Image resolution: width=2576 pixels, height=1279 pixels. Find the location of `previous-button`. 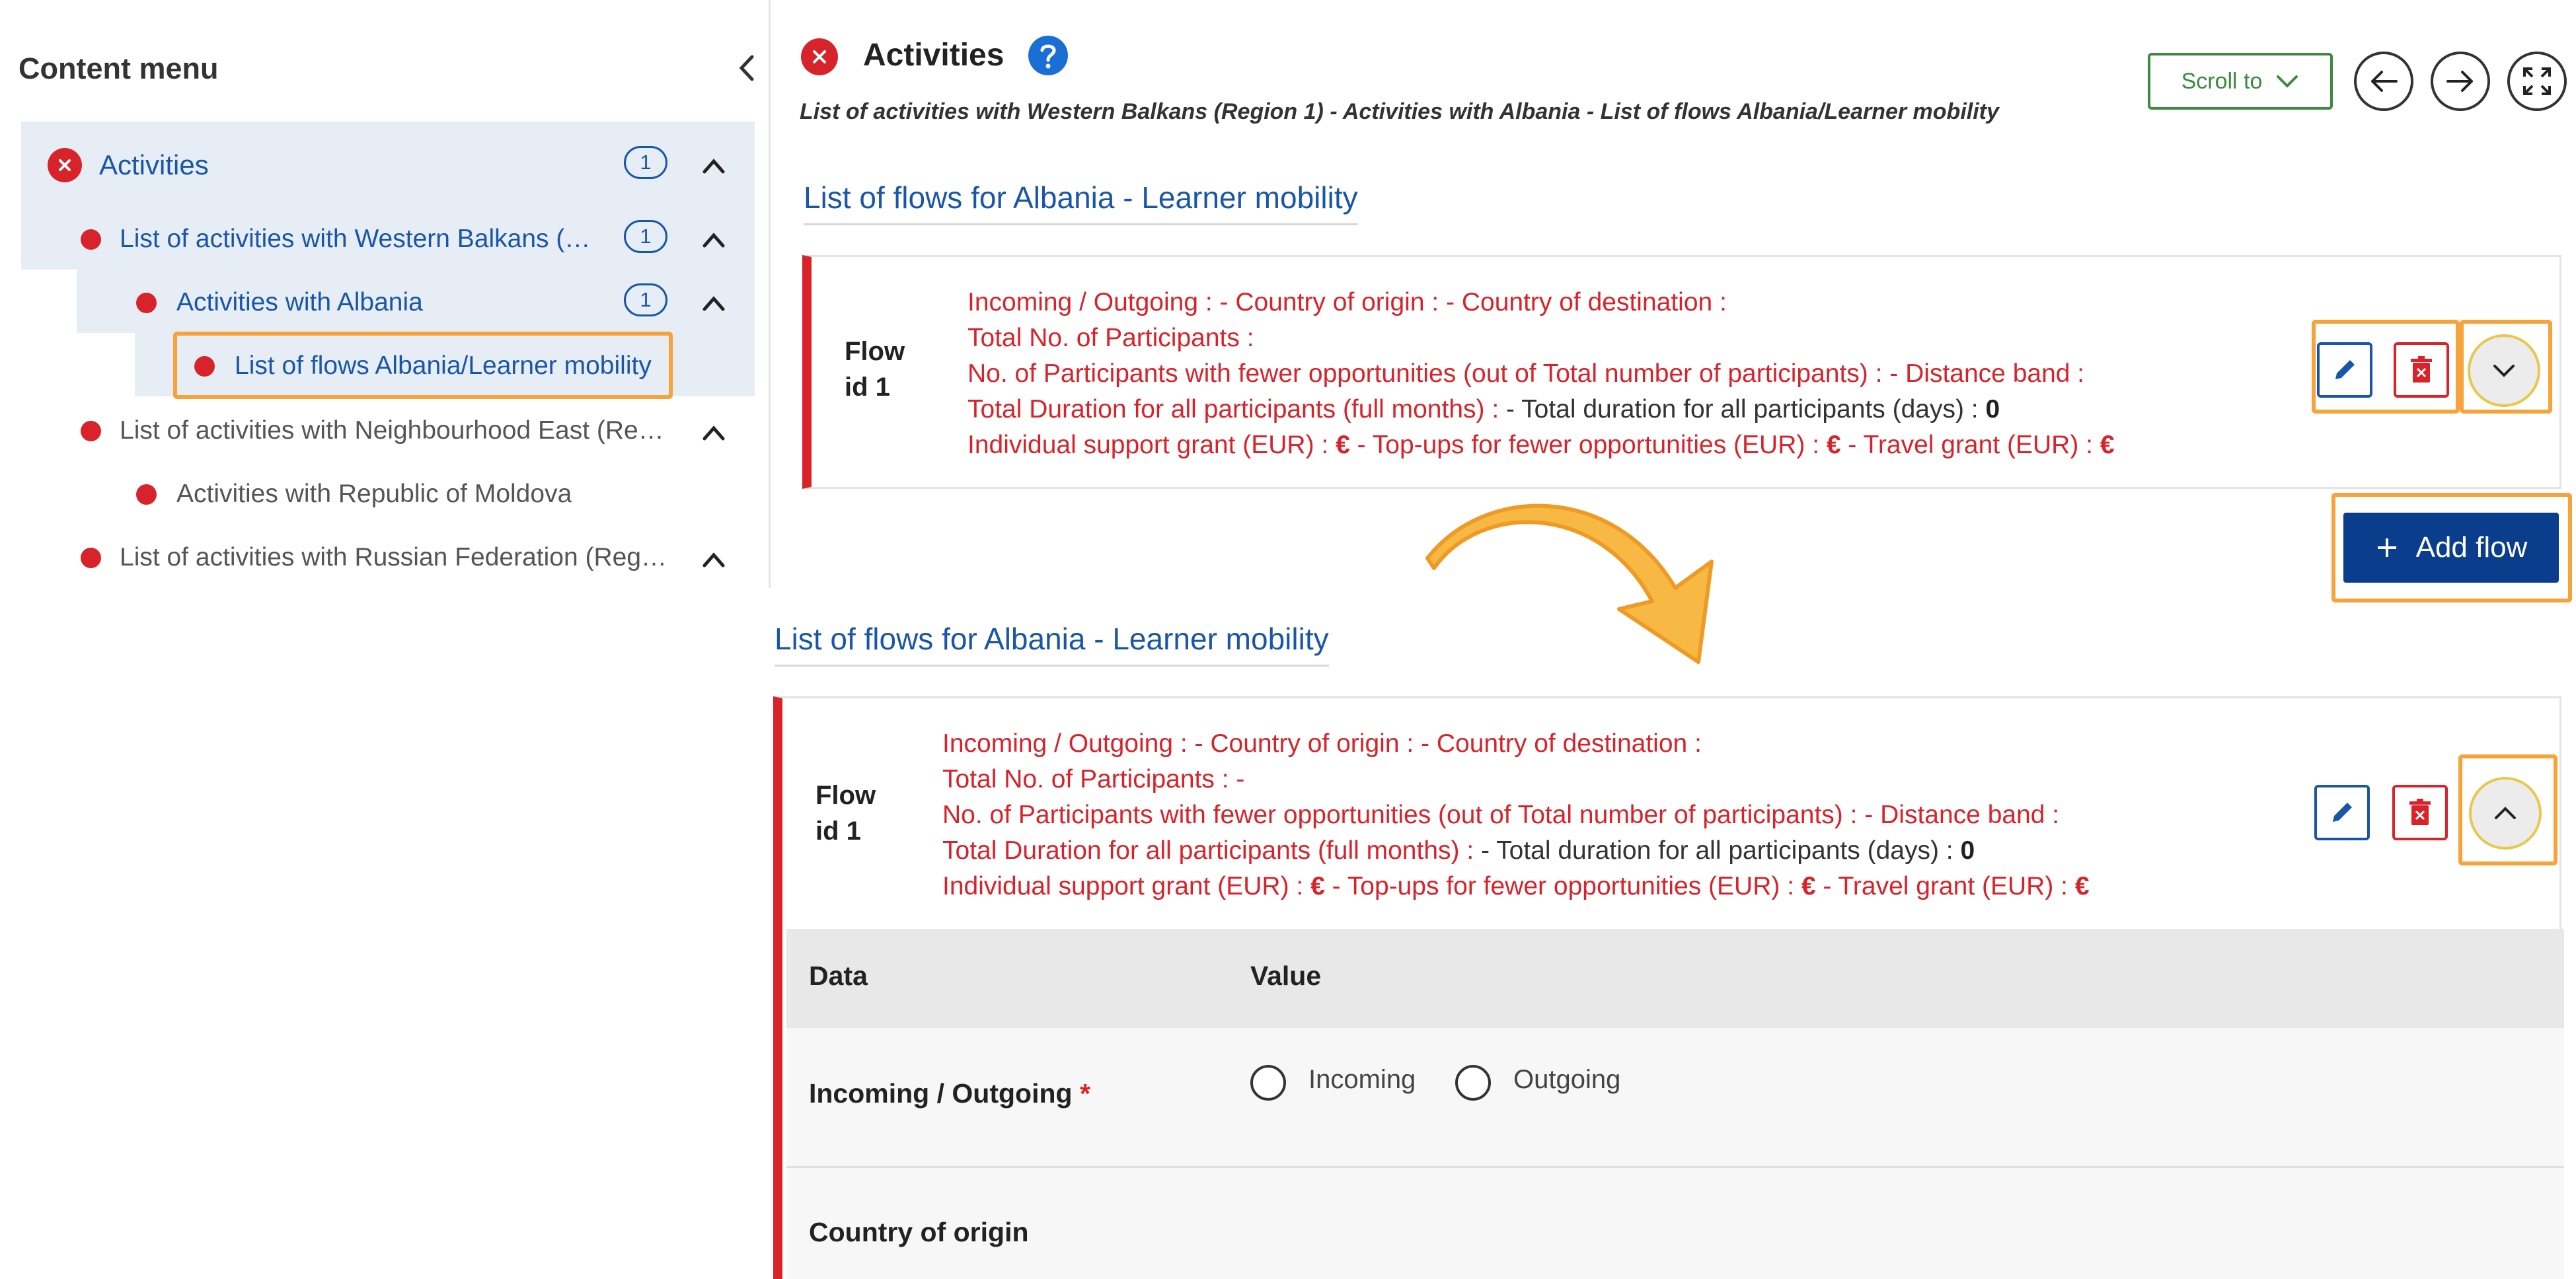

previous-button is located at coordinates (2384, 81).